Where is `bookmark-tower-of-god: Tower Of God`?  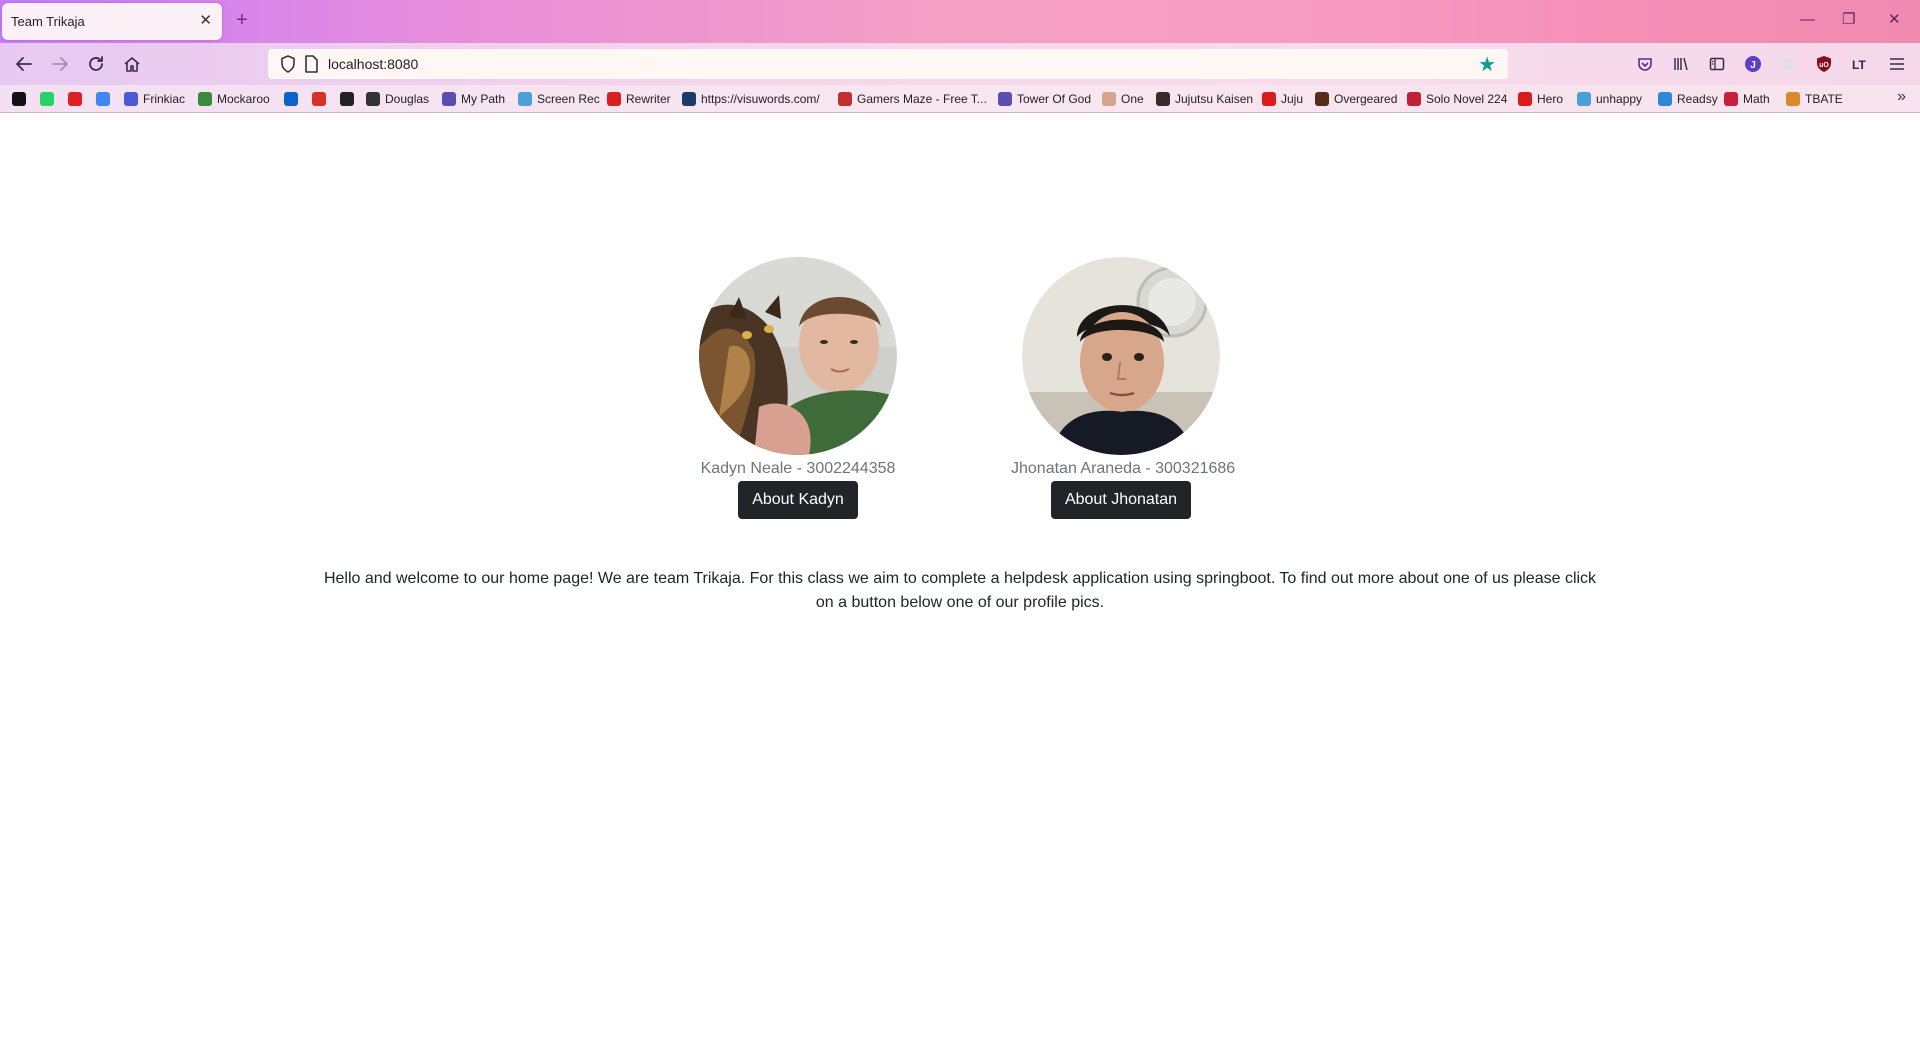
bookmark-tower-of-god: Tower Of God is located at coordinates (1044, 99).